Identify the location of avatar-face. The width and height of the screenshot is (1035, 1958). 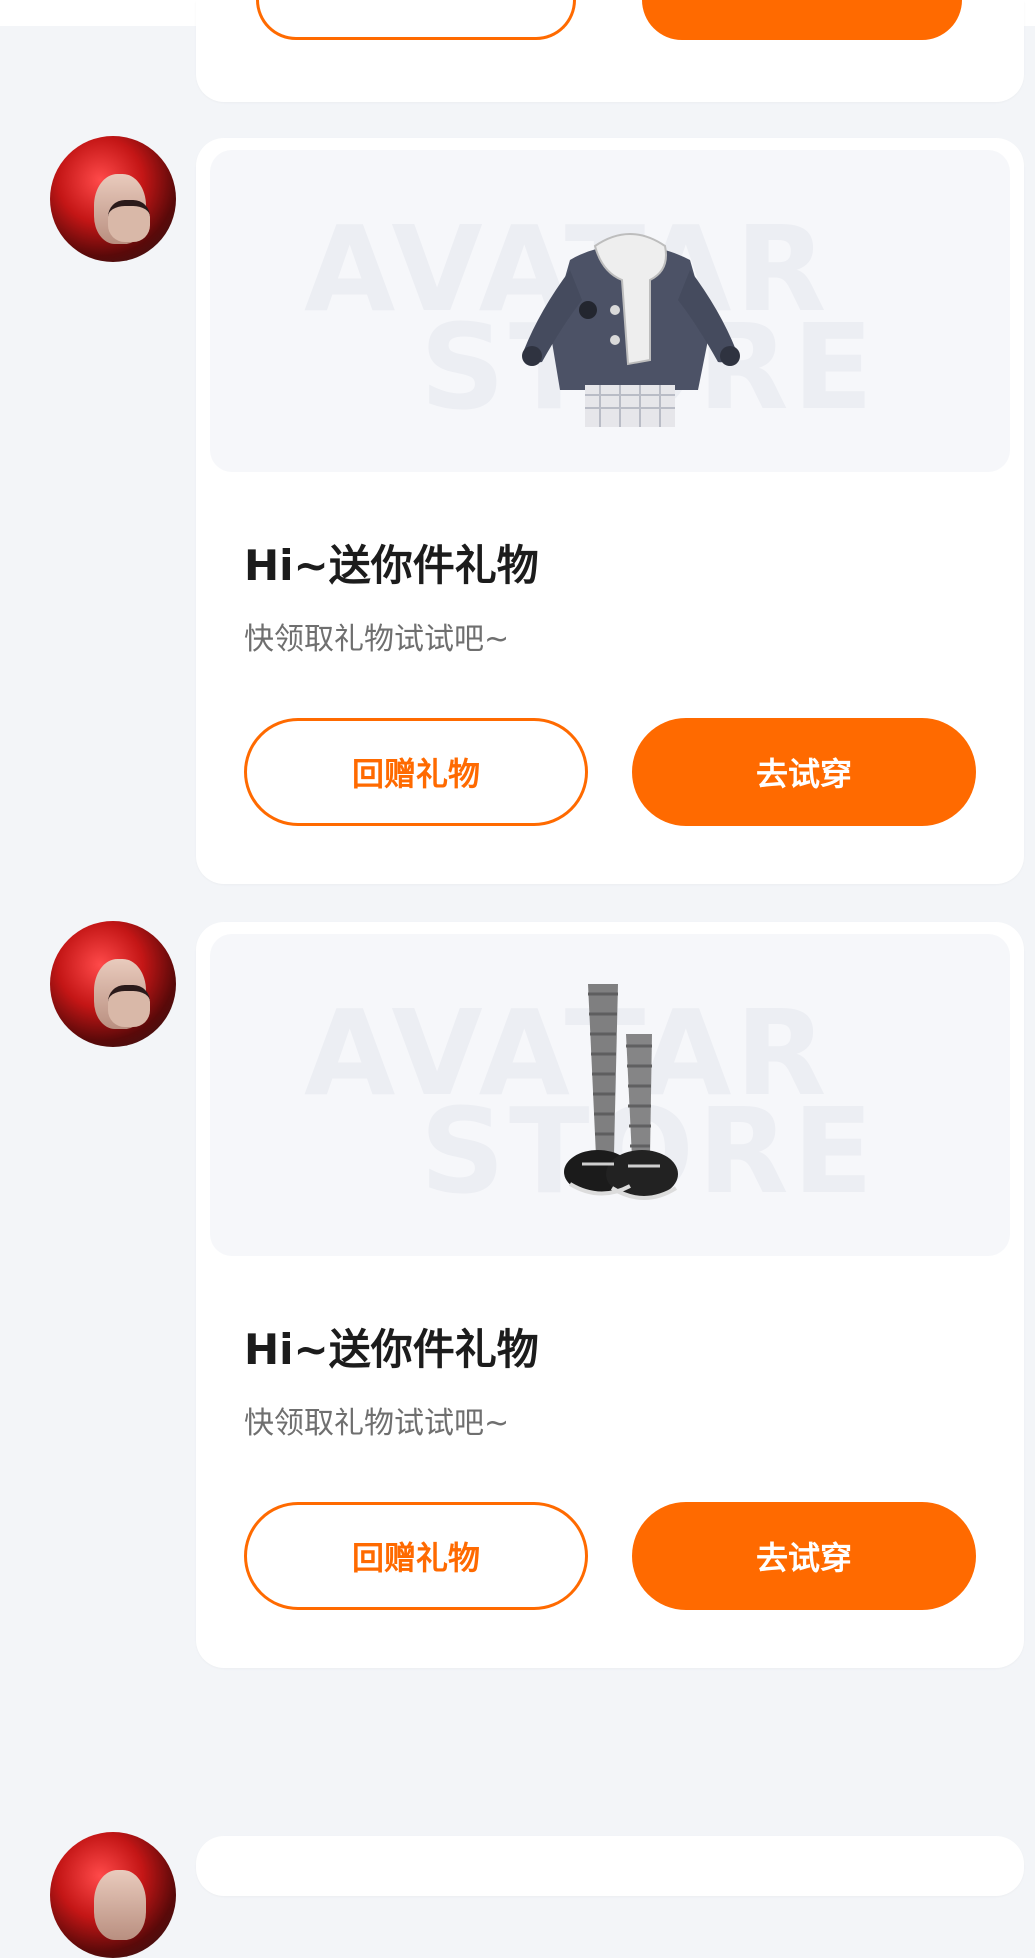
(120, 1905).